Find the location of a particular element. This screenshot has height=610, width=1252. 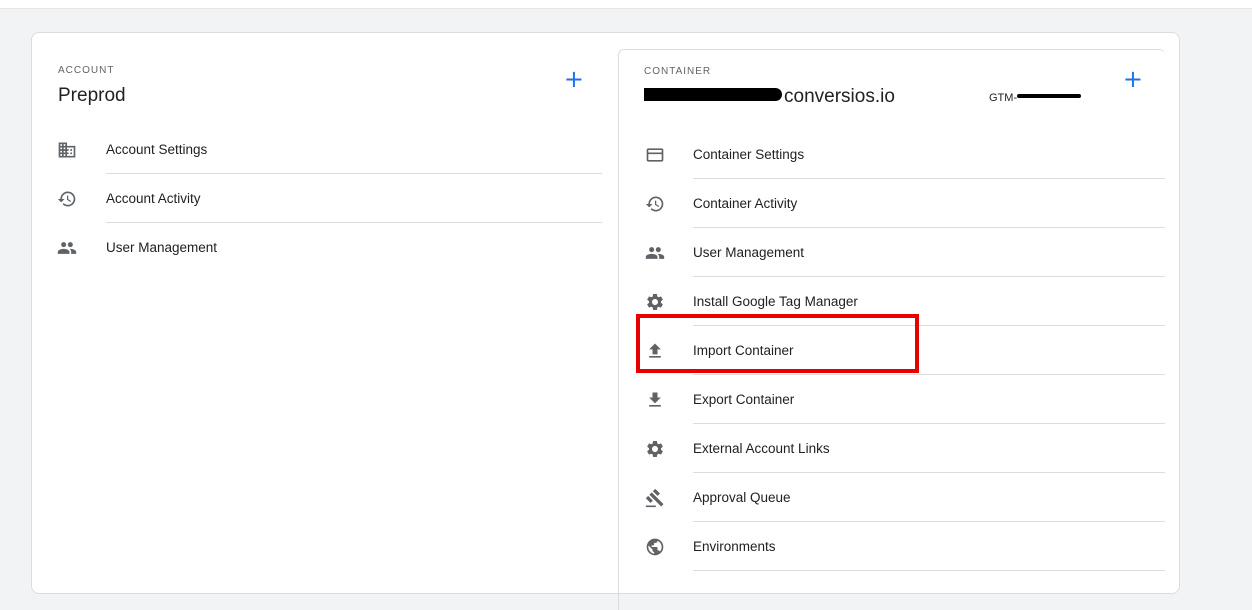

import-container-item: Import Container is located at coordinates (892, 350).